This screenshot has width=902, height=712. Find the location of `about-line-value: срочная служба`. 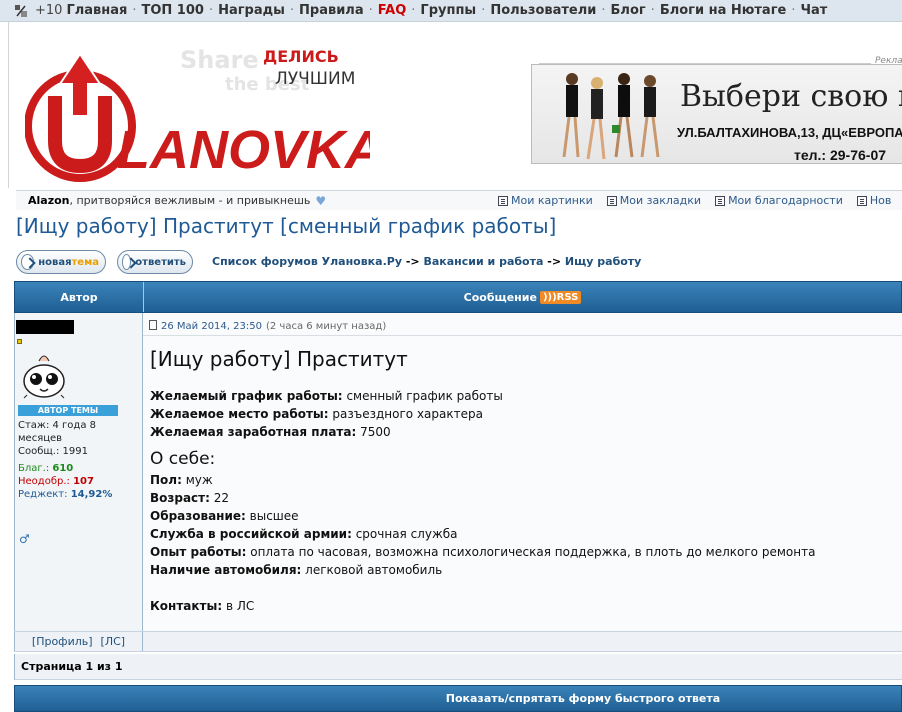

about-line-value: срочная служба is located at coordinates (406, 534).